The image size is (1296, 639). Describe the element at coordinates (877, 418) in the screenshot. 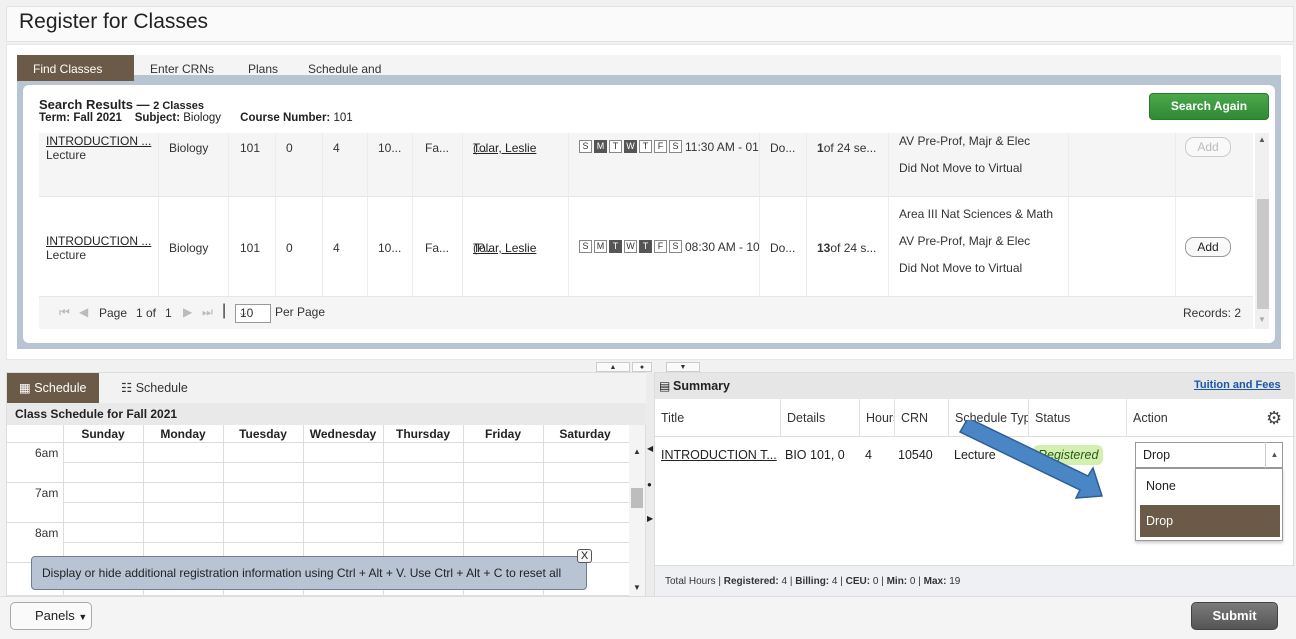

I see `col-hours: Hours` at that location.